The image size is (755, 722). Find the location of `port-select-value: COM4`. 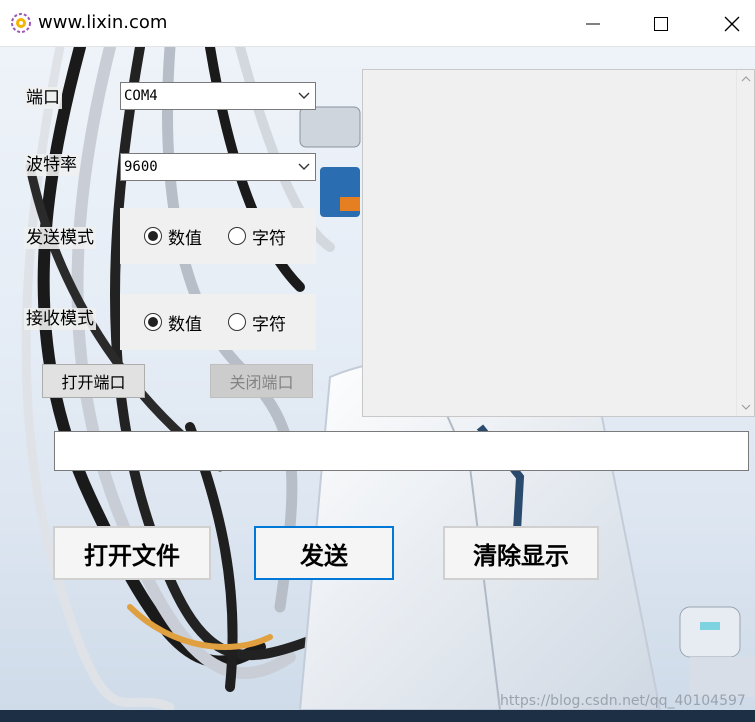

port-select-value: COM4 is located at coordinates (141, 96).